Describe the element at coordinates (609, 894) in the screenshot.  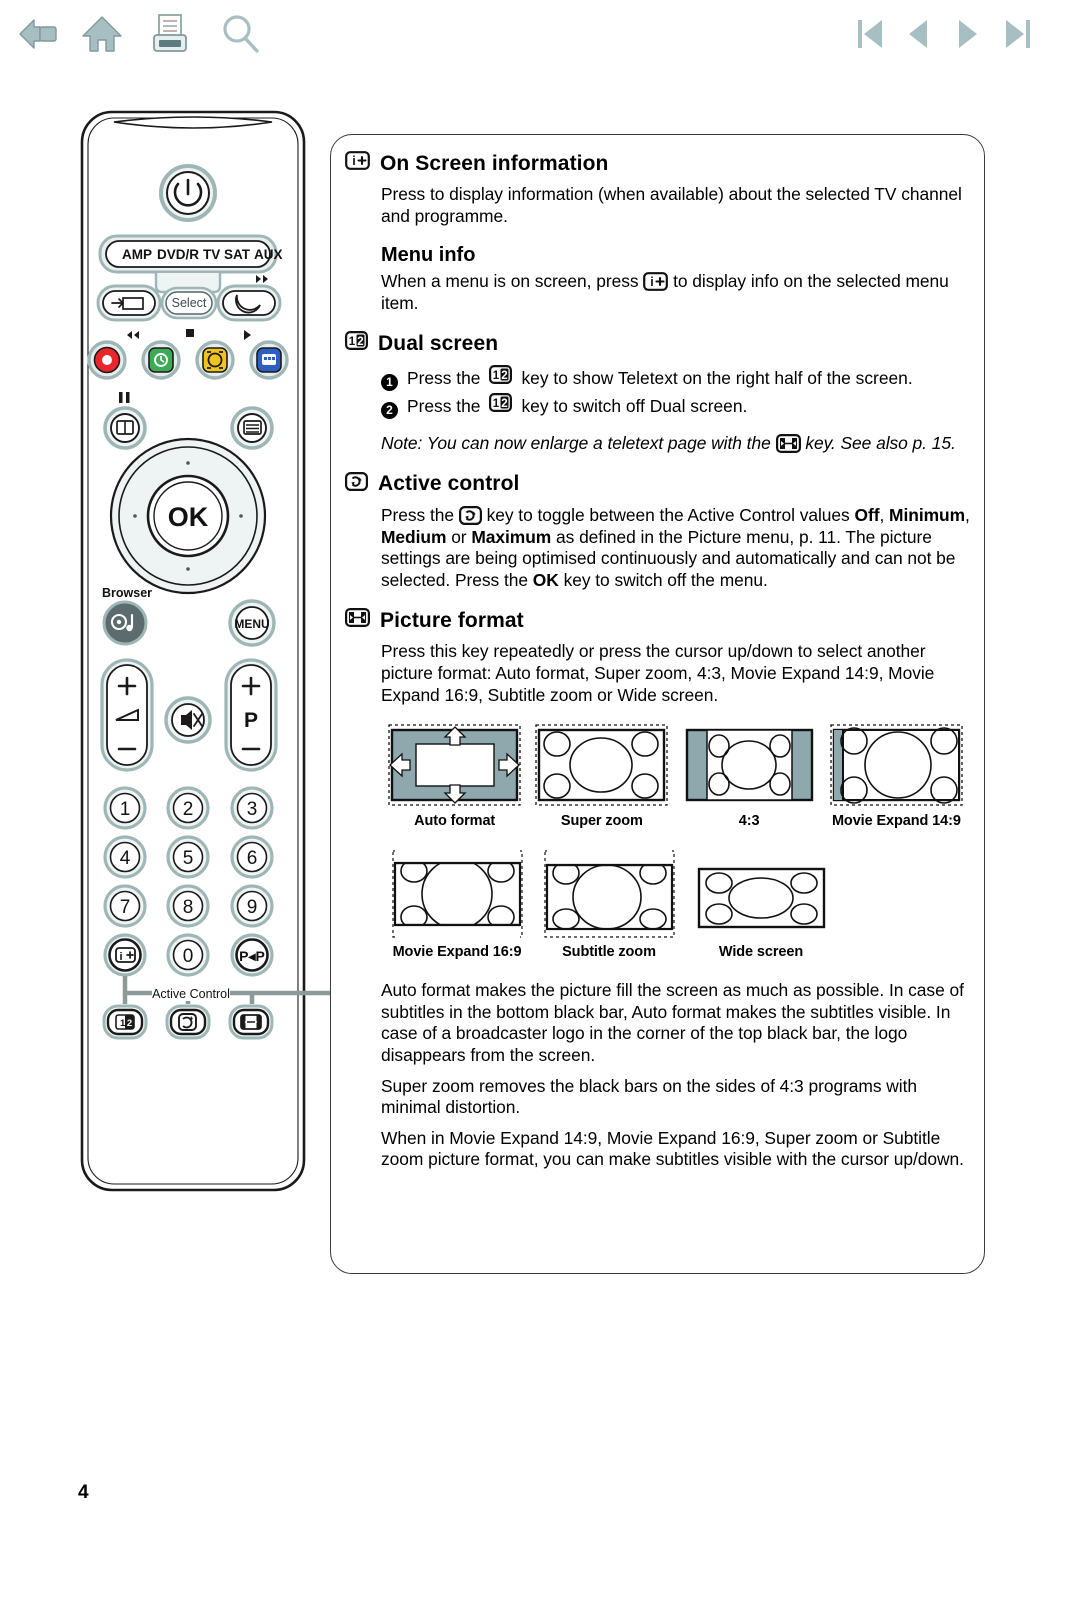
I see `subtitle-zoom-diagram` at that location.